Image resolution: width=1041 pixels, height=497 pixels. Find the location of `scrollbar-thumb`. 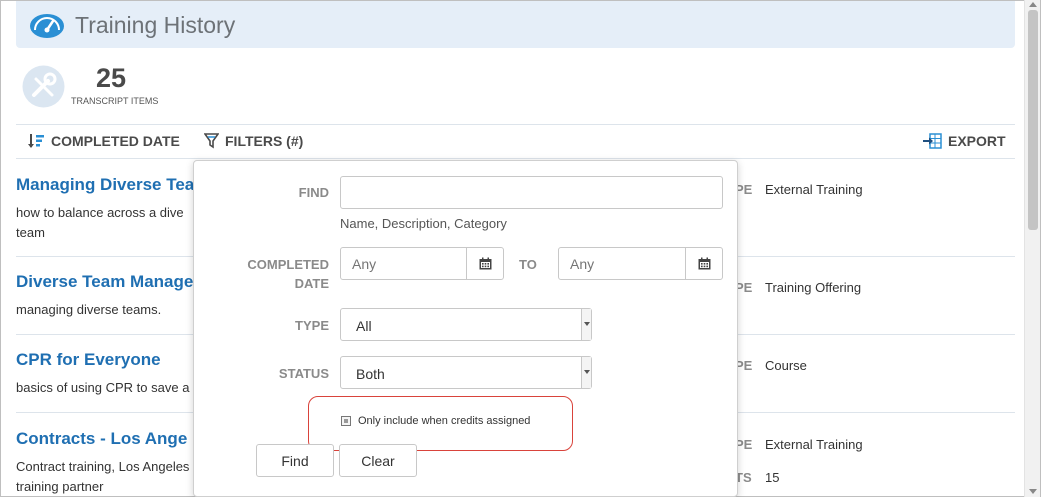

scrollbar-thumb is located at coordinates (1033, 120).